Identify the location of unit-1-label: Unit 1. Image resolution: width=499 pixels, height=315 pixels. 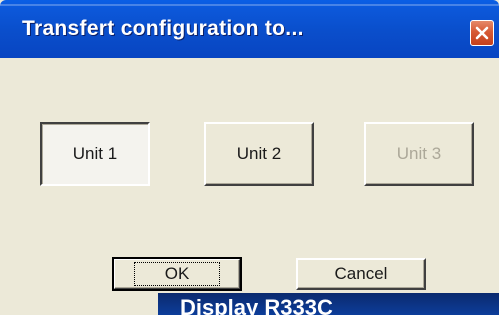
(95, 153).